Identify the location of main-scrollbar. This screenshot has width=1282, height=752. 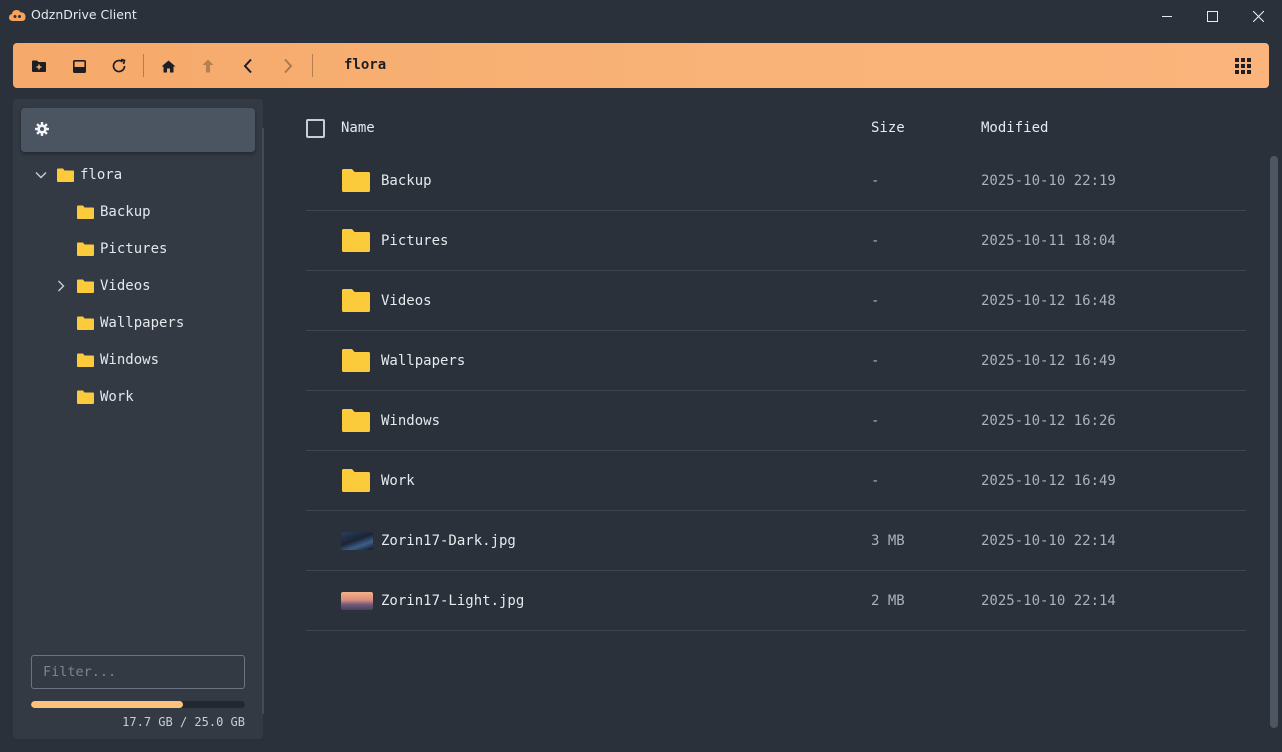
(1274, 442).